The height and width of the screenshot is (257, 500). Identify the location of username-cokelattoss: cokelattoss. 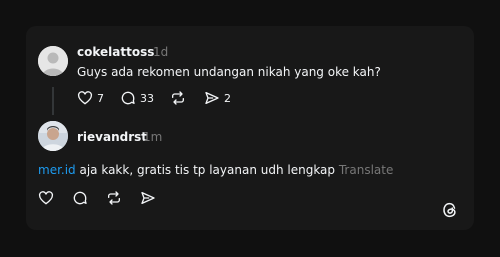
(115, 52).